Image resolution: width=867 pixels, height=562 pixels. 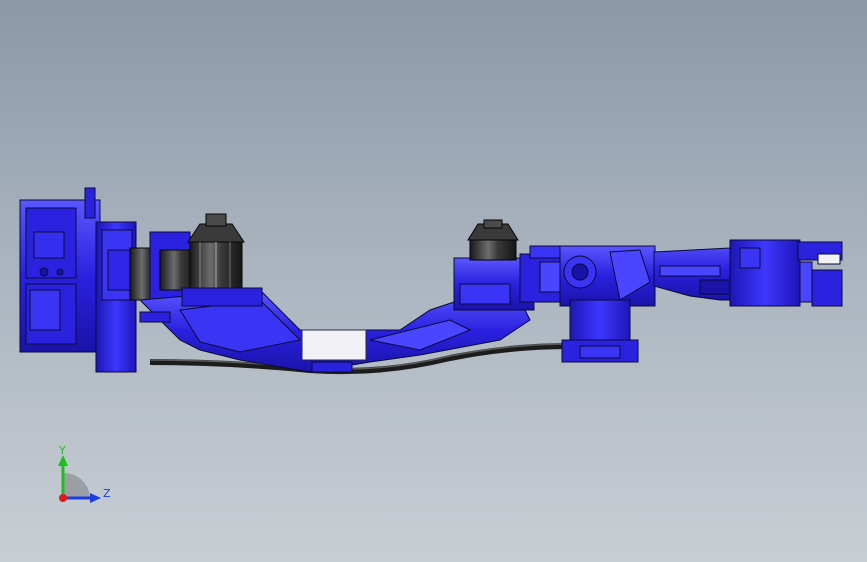 I want to click on robot-base, so click(x=78, y=280).